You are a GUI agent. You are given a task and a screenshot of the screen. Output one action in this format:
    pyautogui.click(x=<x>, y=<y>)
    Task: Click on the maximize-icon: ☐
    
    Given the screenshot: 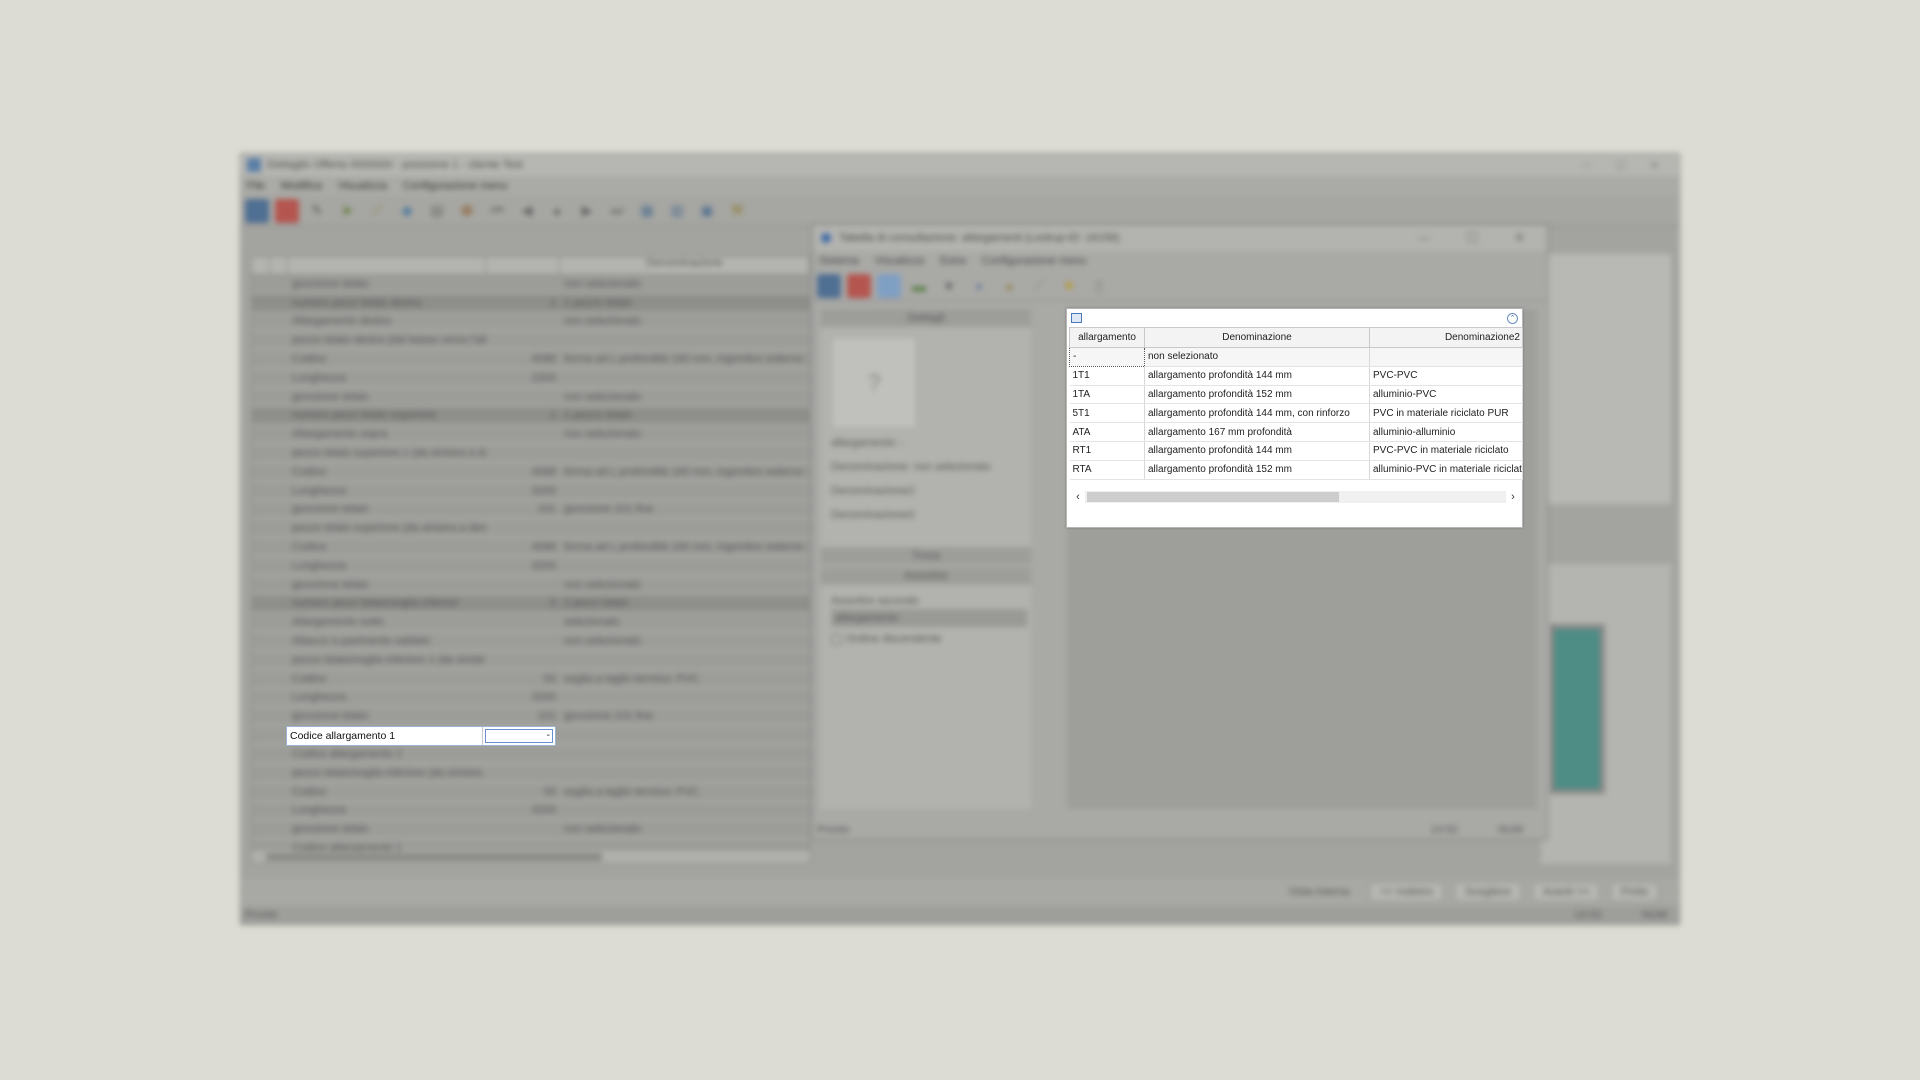 What is the action you would take?
    pyautogui.click(x=1621, y=165)
    